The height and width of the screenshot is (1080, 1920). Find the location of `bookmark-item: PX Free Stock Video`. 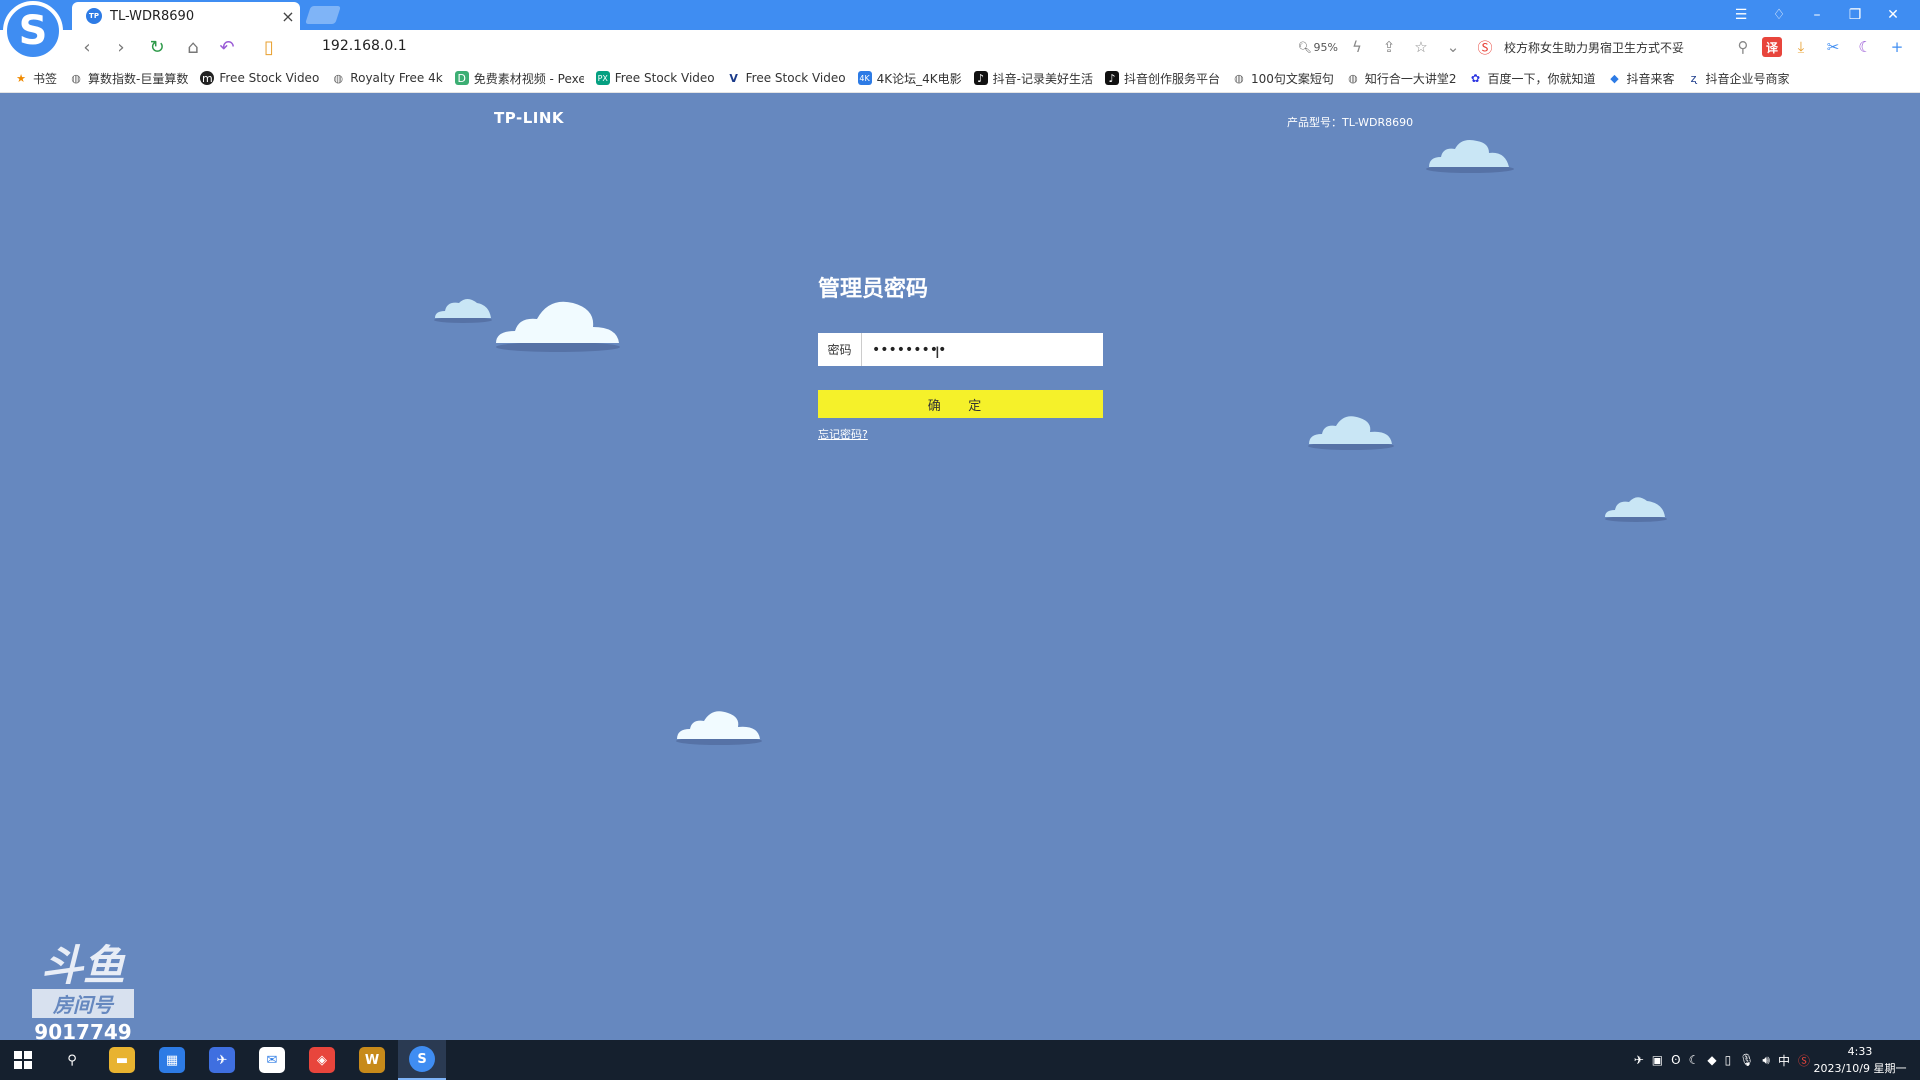

bookmark-item: PX Free Stock Video is located at coordinates (655, 78).